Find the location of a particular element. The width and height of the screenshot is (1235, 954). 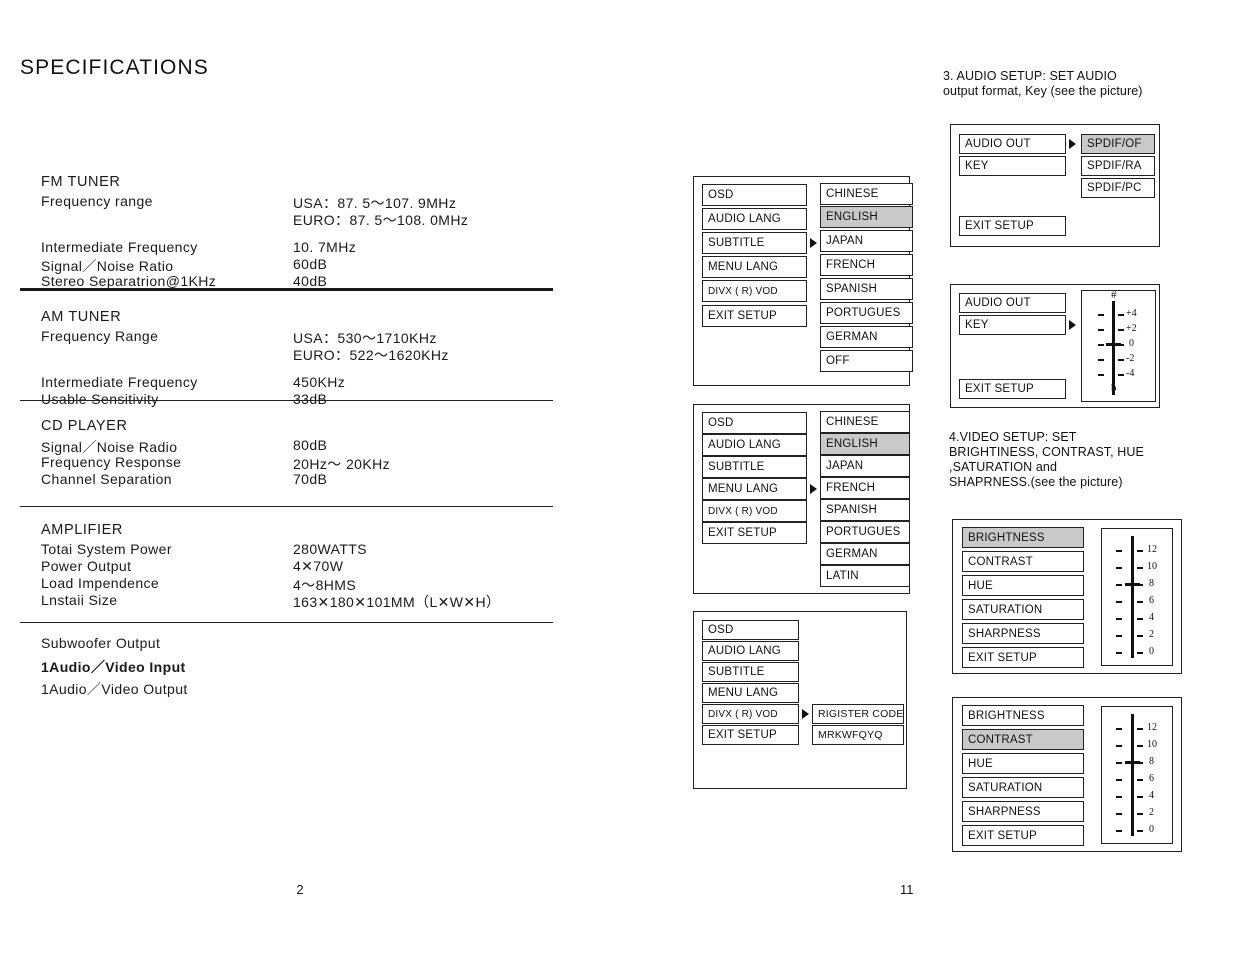

spec-label: Lnstaii Size is located at coordinates (79, 600).